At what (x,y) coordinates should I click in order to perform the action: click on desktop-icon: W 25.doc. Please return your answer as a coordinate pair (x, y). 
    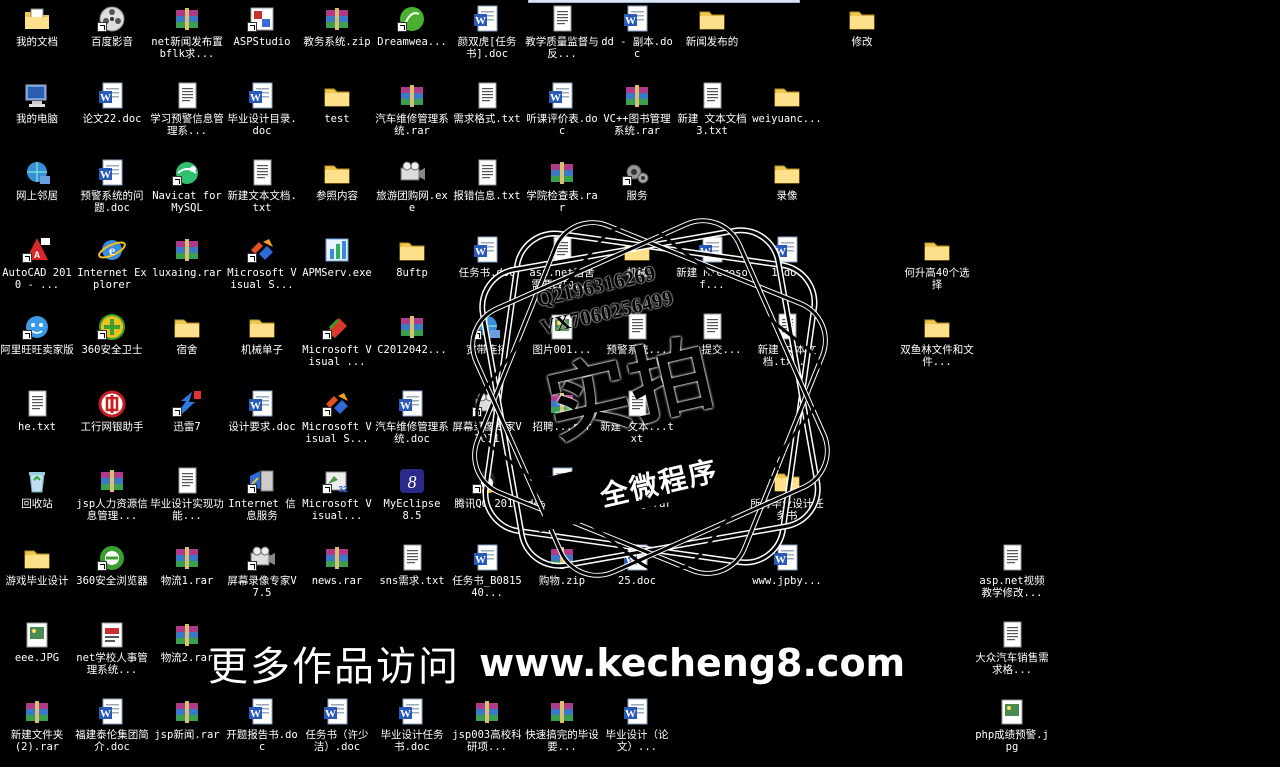
    Looking at the image, I should click on (637, 577).